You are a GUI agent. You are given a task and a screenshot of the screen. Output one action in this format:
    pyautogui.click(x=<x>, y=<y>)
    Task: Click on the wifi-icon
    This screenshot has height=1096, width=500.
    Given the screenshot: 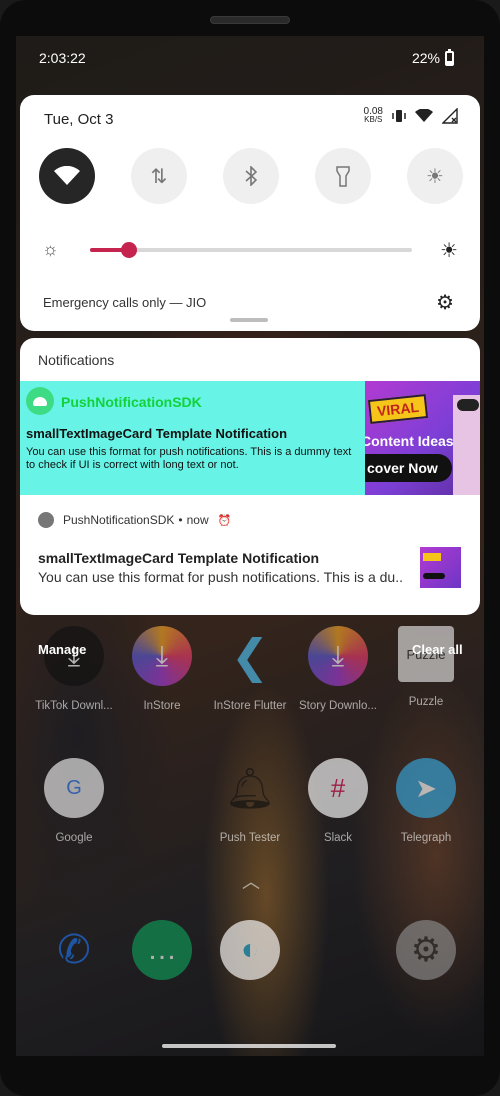 What is the action you would take?
    pyautogui.click(x=67, y=175)
    